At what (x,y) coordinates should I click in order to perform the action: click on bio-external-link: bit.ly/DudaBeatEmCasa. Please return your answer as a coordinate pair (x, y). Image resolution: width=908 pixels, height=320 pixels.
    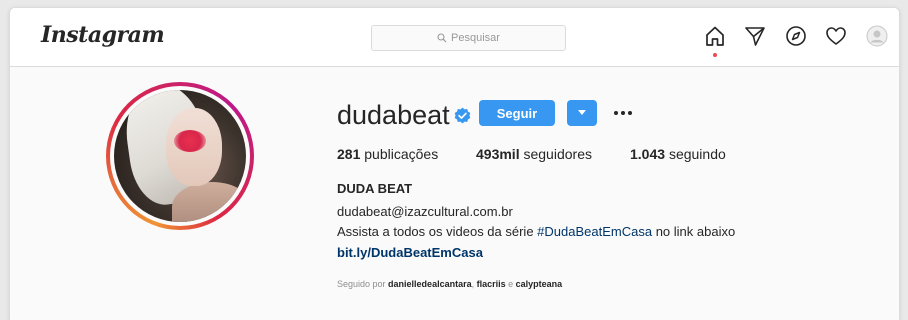
    Looking at the image, I should click on (410, 252).